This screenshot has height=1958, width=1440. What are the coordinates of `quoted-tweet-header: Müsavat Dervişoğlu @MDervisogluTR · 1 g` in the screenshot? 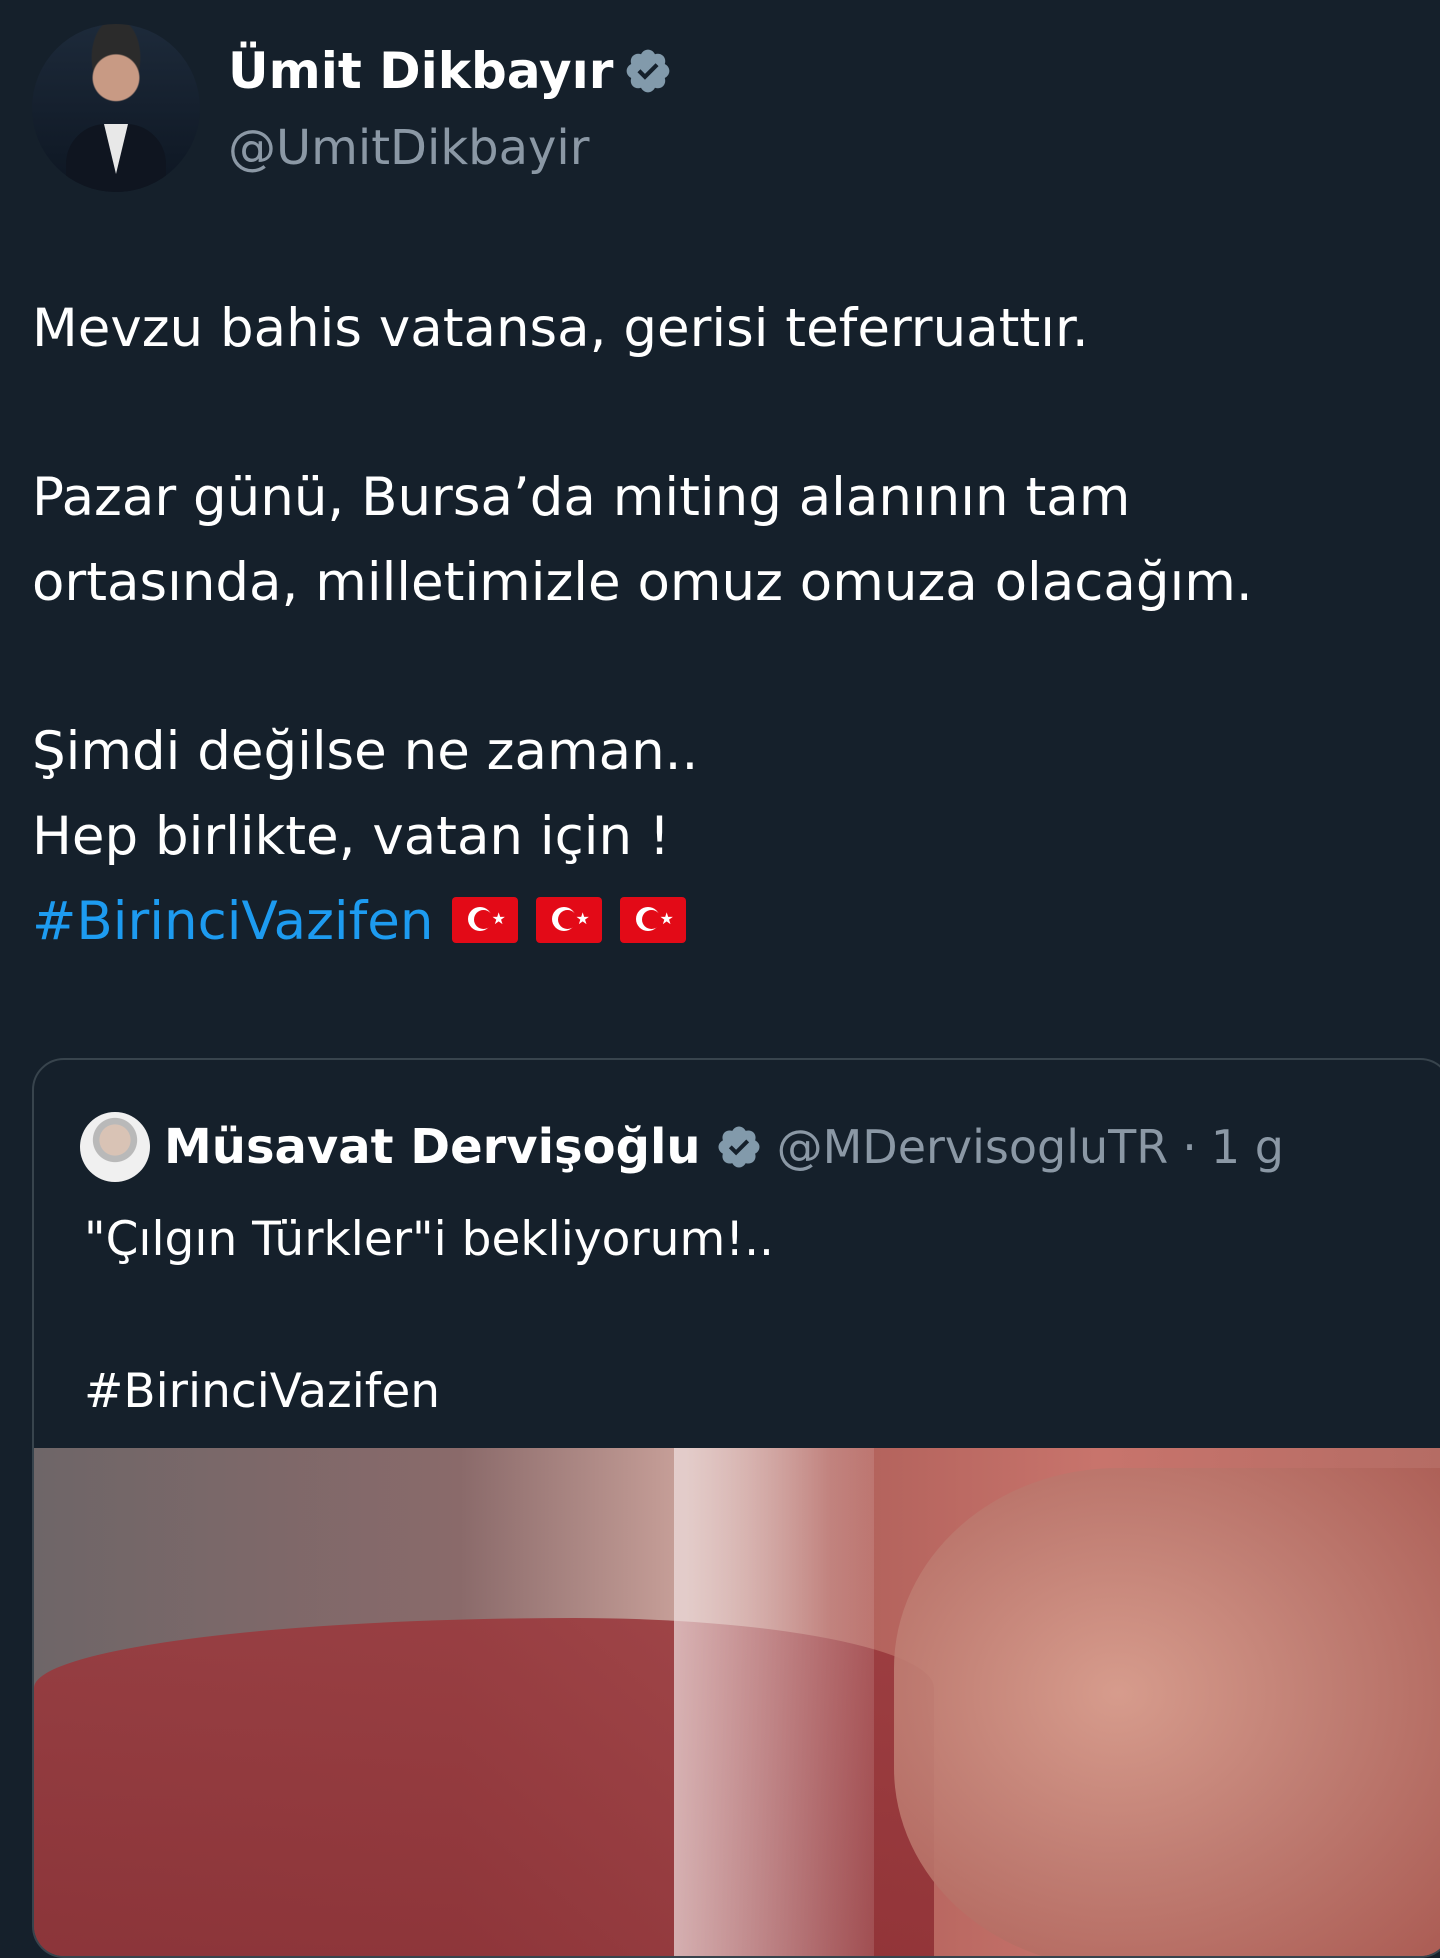 It's located at (682, 1147).